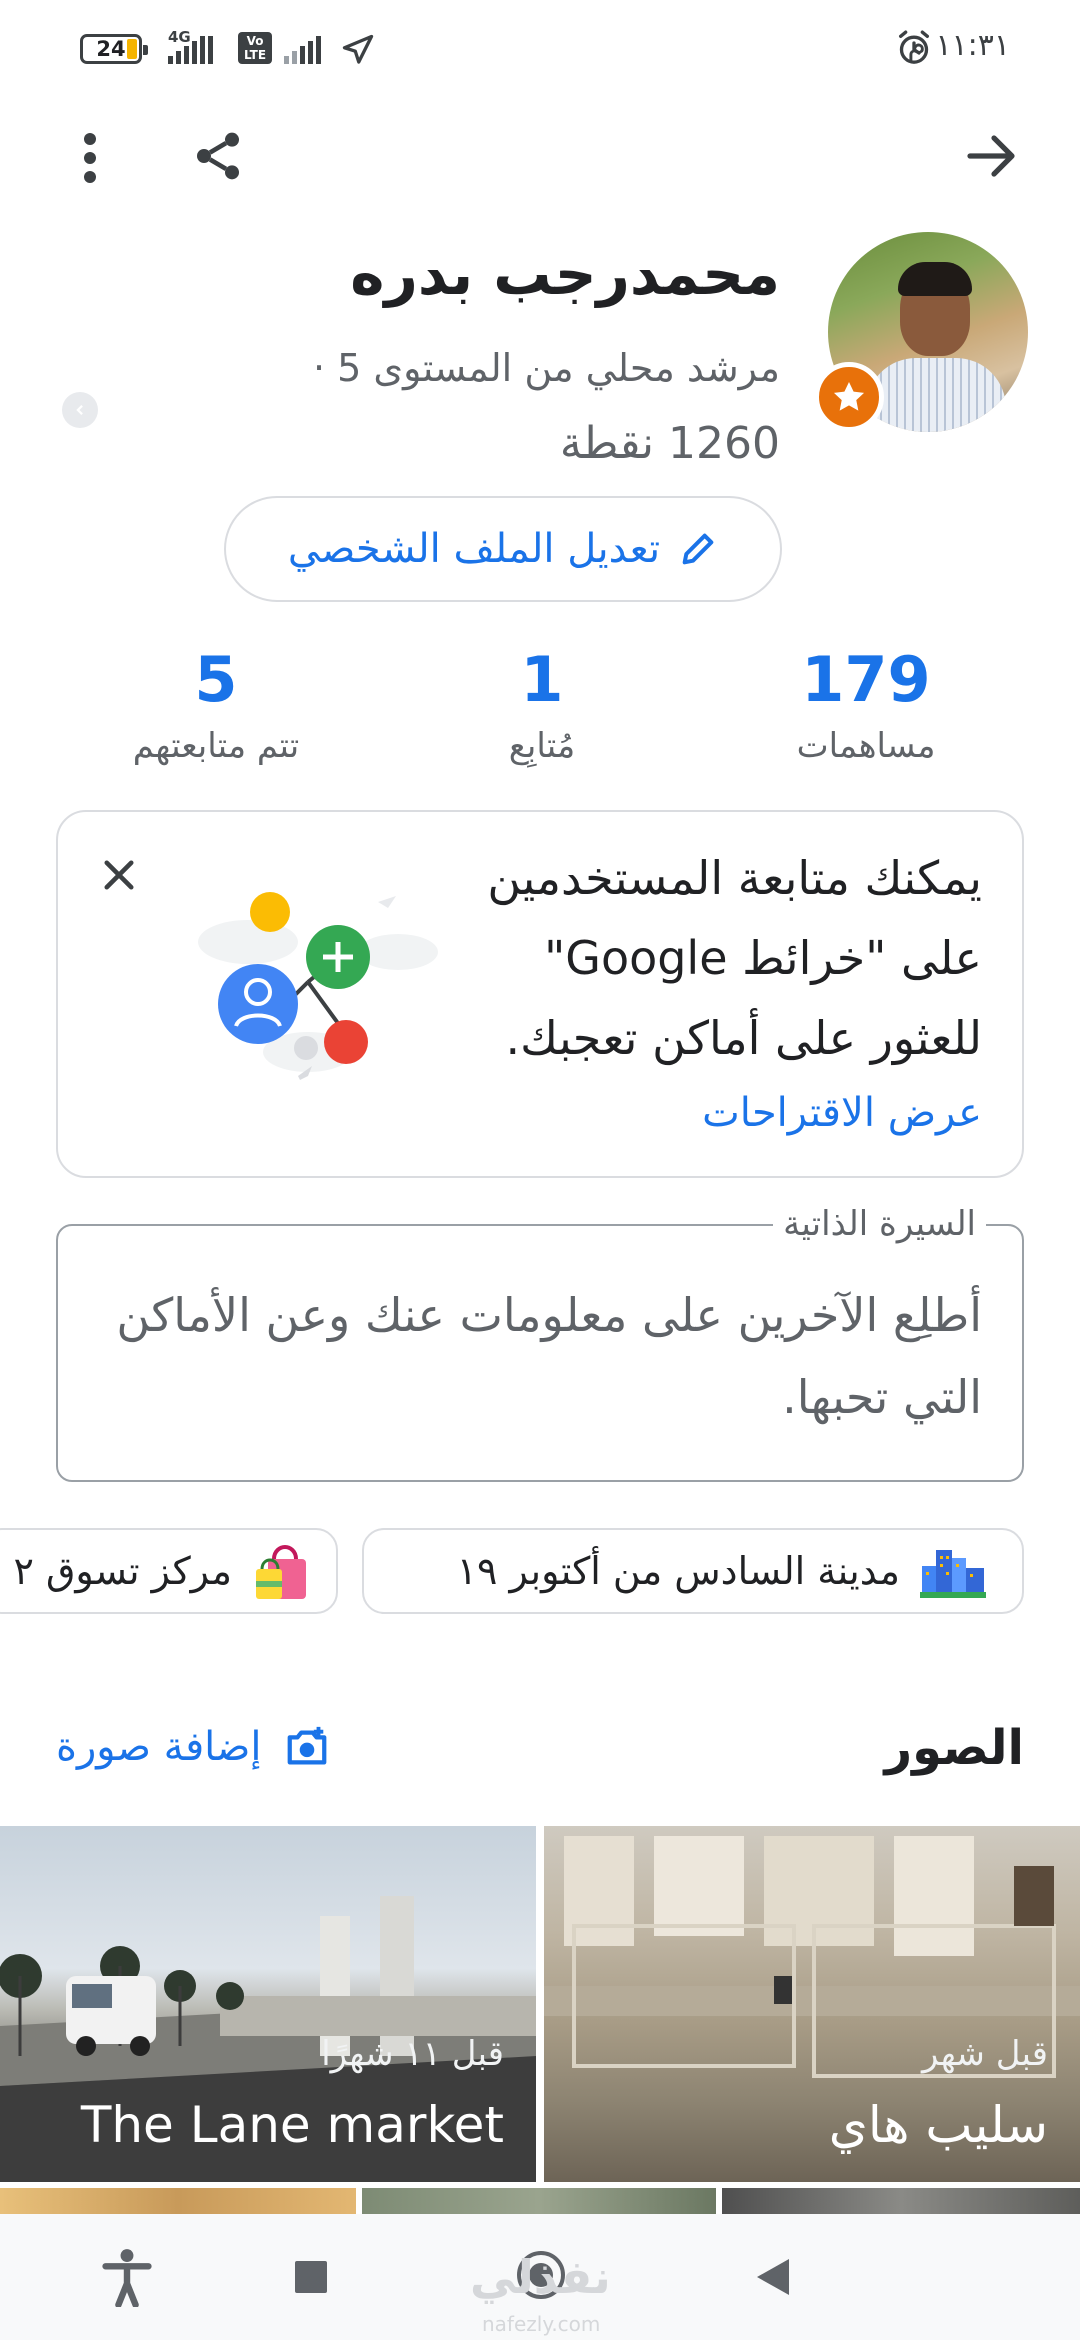  Describe the element at coordinates (879, 1224) in the screenshot. I see `bio-label: السيرة الذاتية` at that location.